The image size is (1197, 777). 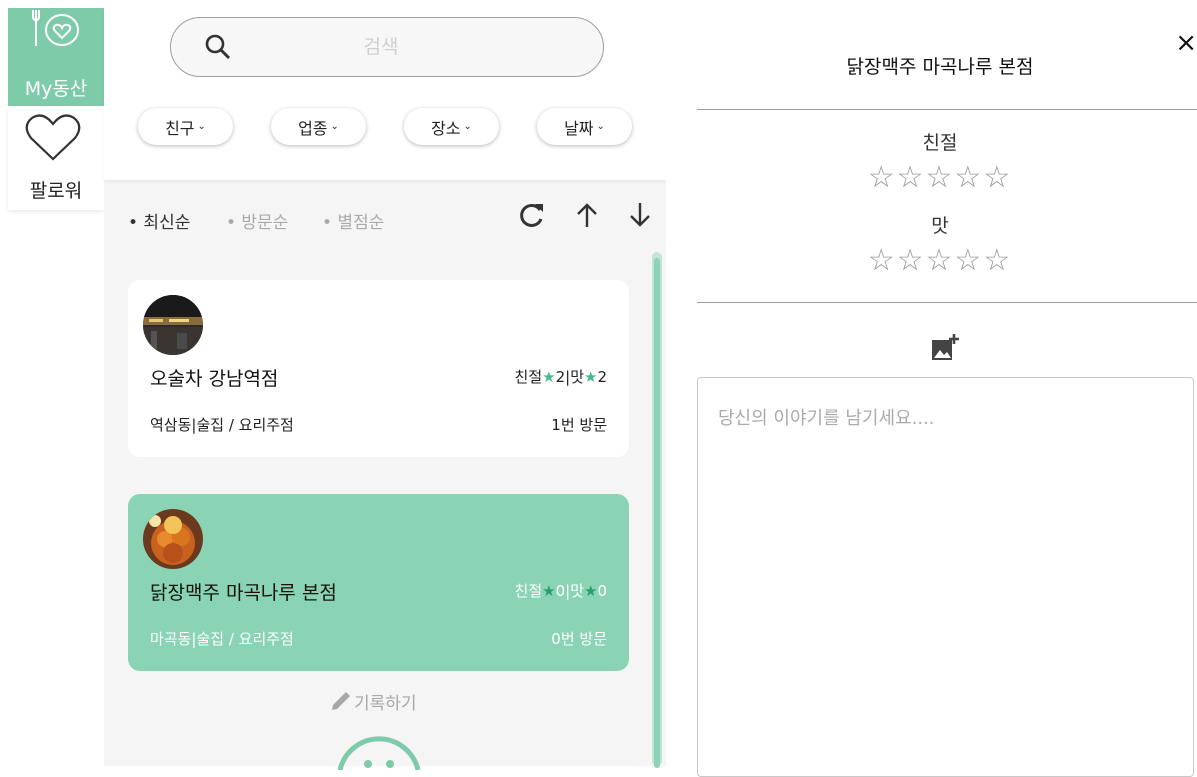 I want to click on kindness-star-rating: ☆☆☆☆☆, so click(x=931, y=177).